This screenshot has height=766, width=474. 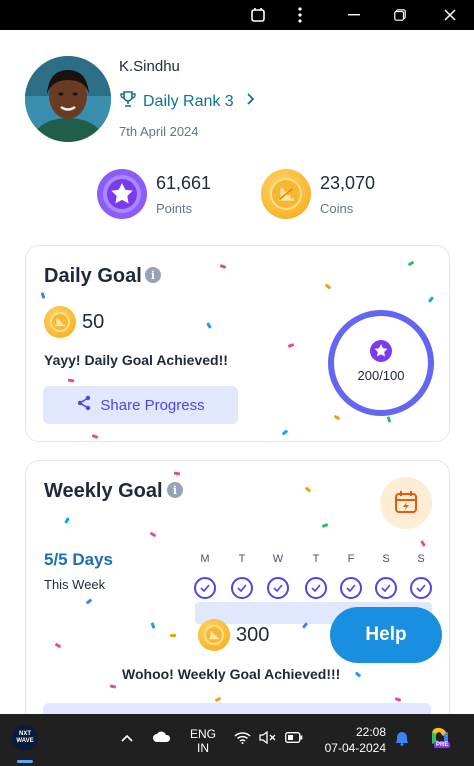 What do you see at coordinates (278, 559) in the screenshot?
I see `week-day-letter: W` at bounding box center [278, 559].